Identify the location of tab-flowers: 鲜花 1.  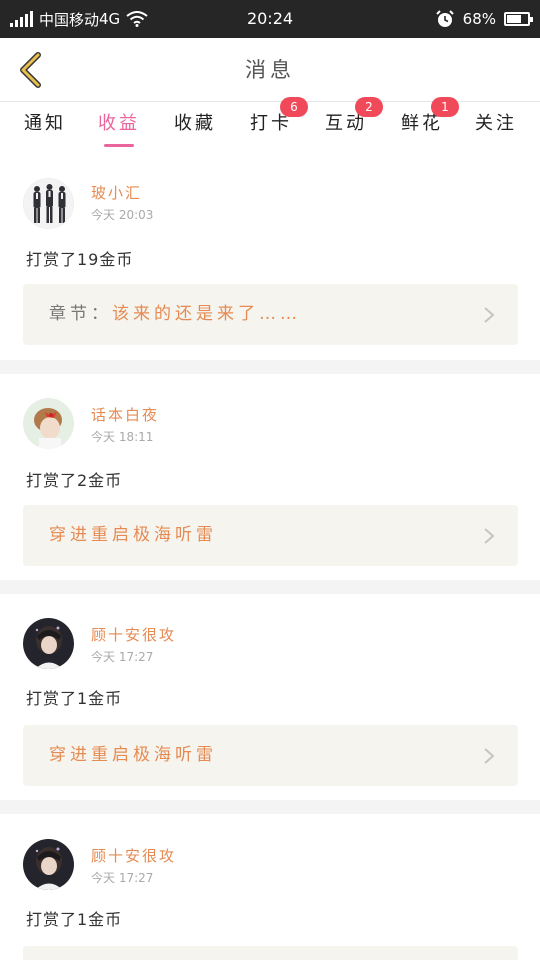
(423, 124).